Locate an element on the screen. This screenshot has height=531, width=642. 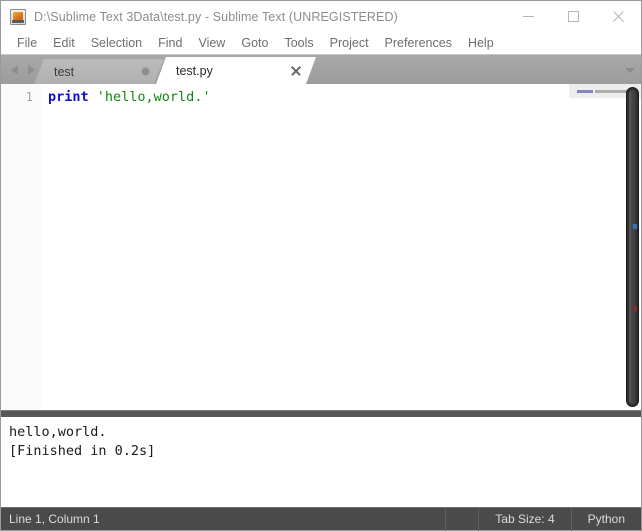
tab-nav-arrows is located at coordinates (19, 69).